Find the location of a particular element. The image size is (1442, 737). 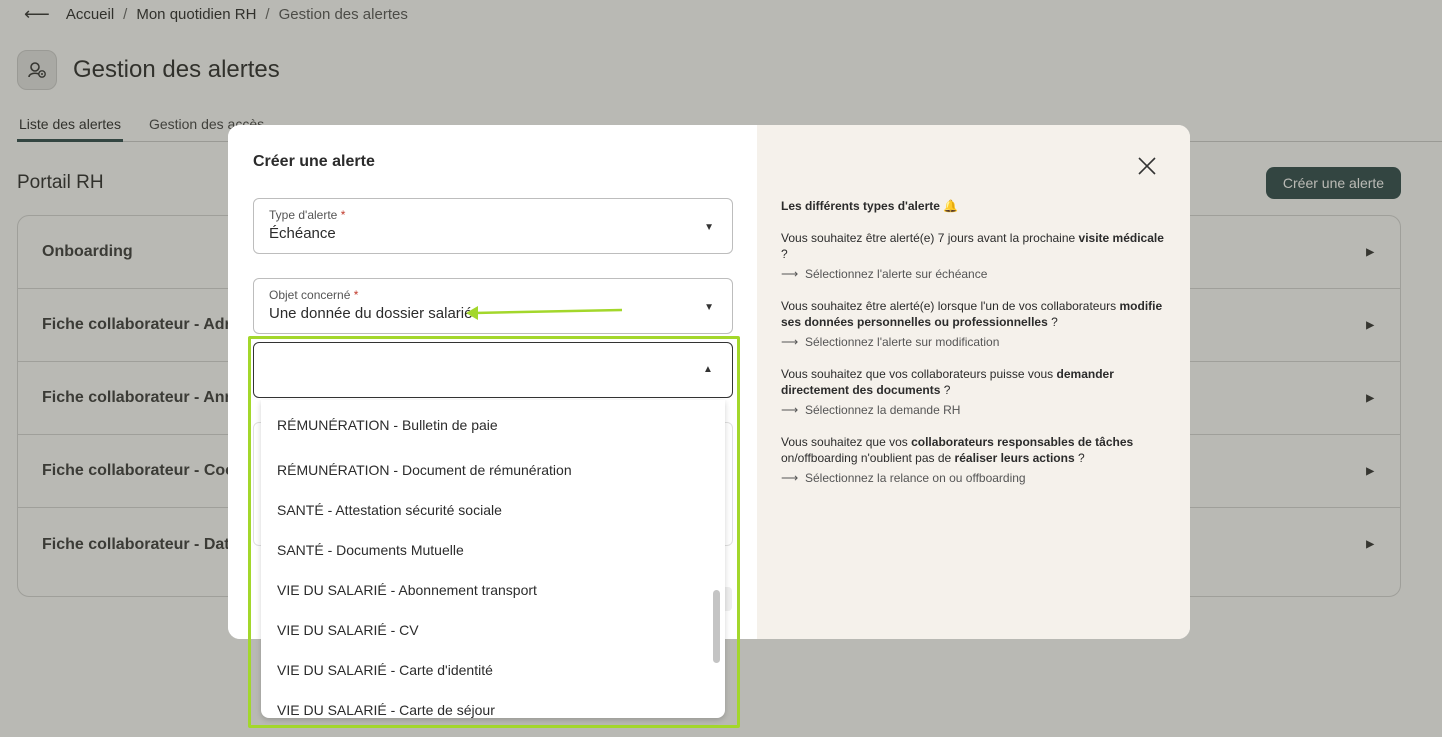

caret-up-icon: ▲ is located at coordinates (708, 369).